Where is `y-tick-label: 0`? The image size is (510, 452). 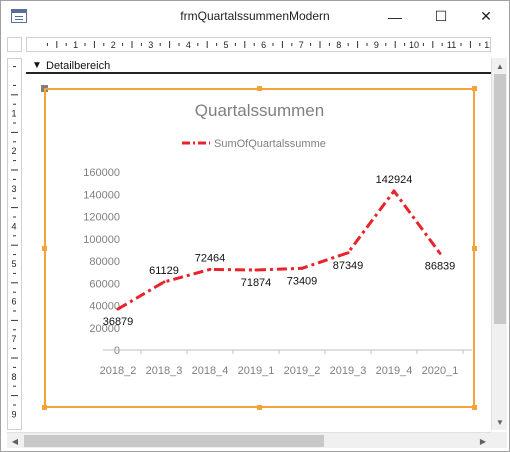
y-tick-label: 0 is located at coordinates (117, 351).